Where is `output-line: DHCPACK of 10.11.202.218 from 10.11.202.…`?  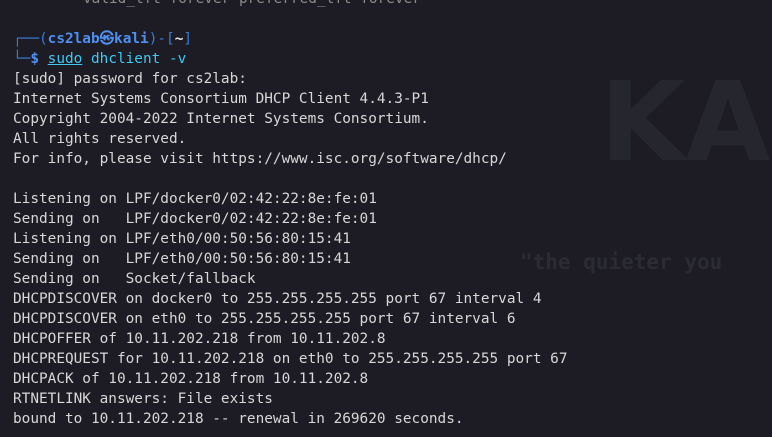 output-line: DHCPACK of 10.11.202.218 from 10.11.202.… is located at coordinates (191, 379).